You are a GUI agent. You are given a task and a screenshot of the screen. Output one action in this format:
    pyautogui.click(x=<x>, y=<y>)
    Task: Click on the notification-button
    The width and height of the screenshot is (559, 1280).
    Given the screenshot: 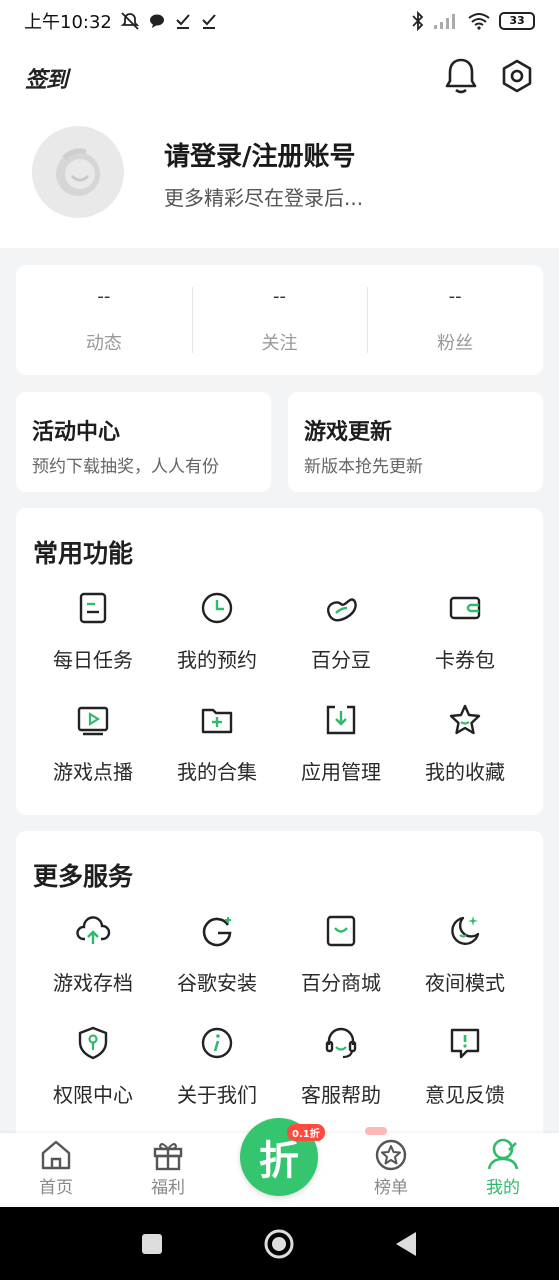 What is the action you would take?
    pyautogui.click(x=461, y=76)
    